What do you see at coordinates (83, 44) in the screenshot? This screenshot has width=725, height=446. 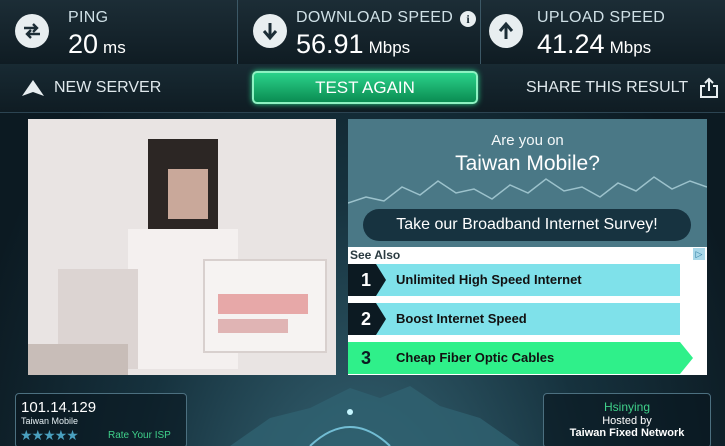 I see `ping-number: 20` at bounding box center [83, 44].